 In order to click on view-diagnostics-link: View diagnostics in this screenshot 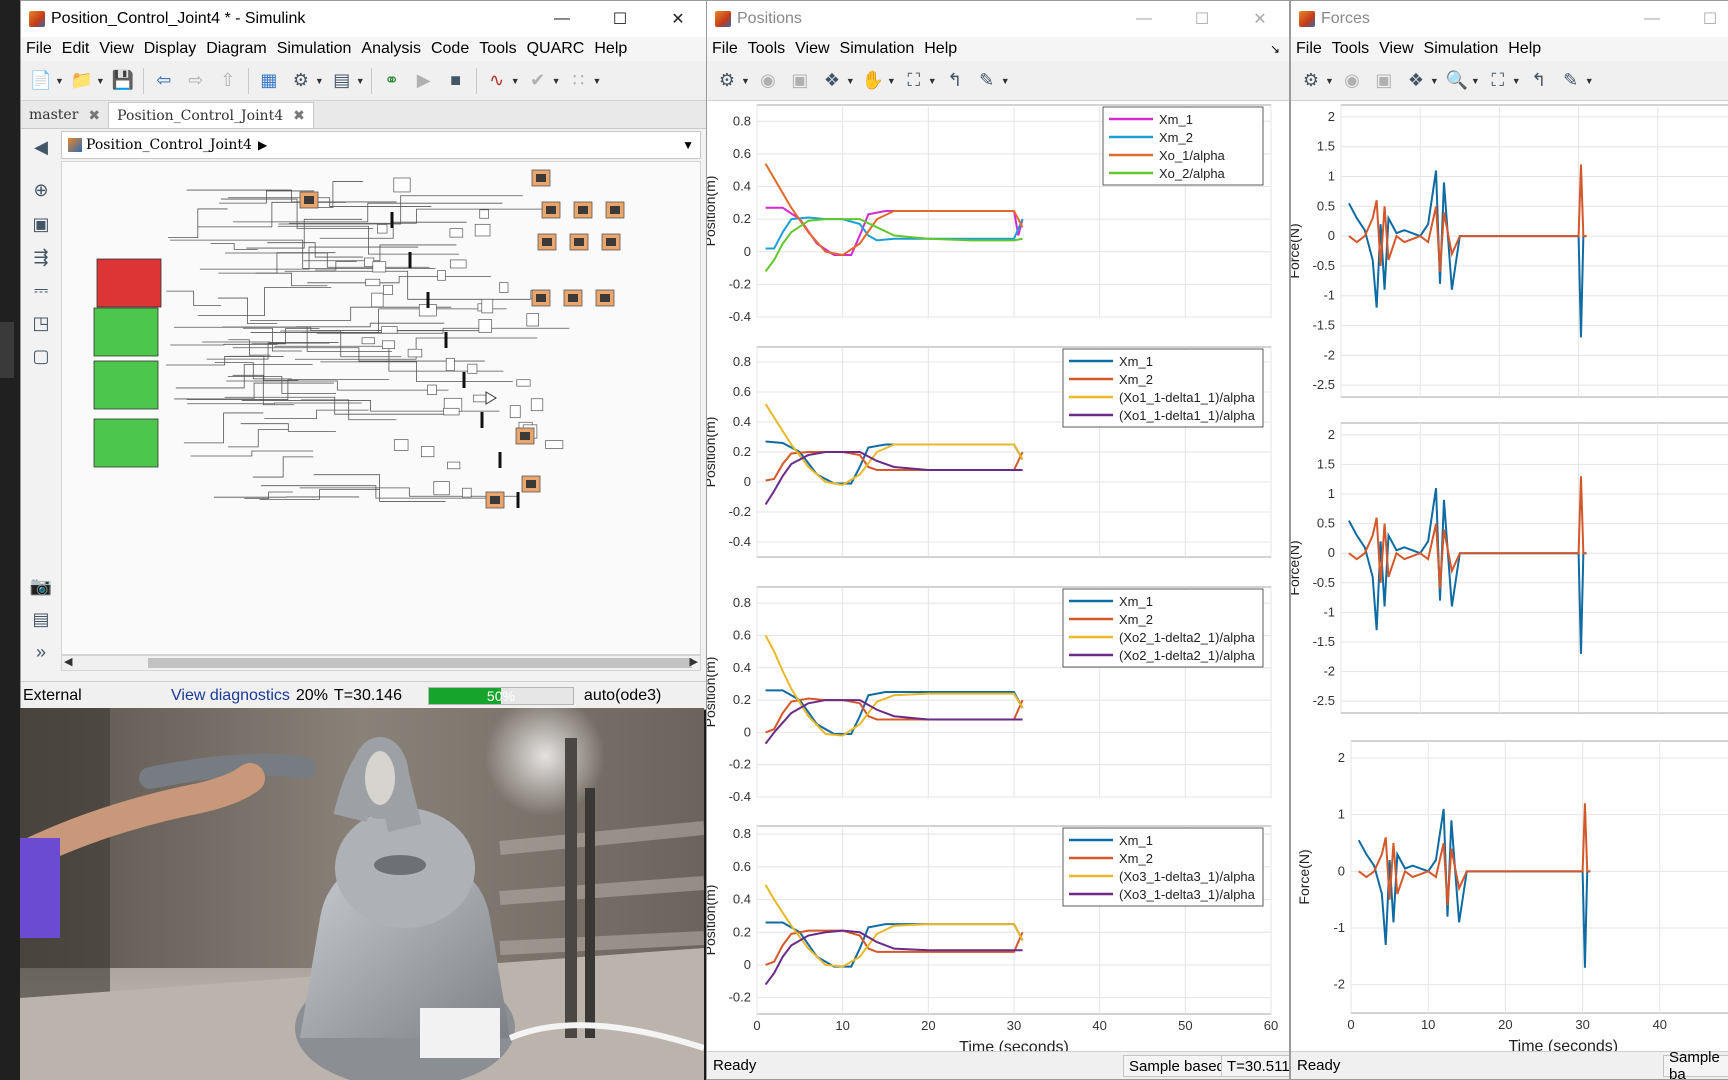, I will do `click(230, 696)`.